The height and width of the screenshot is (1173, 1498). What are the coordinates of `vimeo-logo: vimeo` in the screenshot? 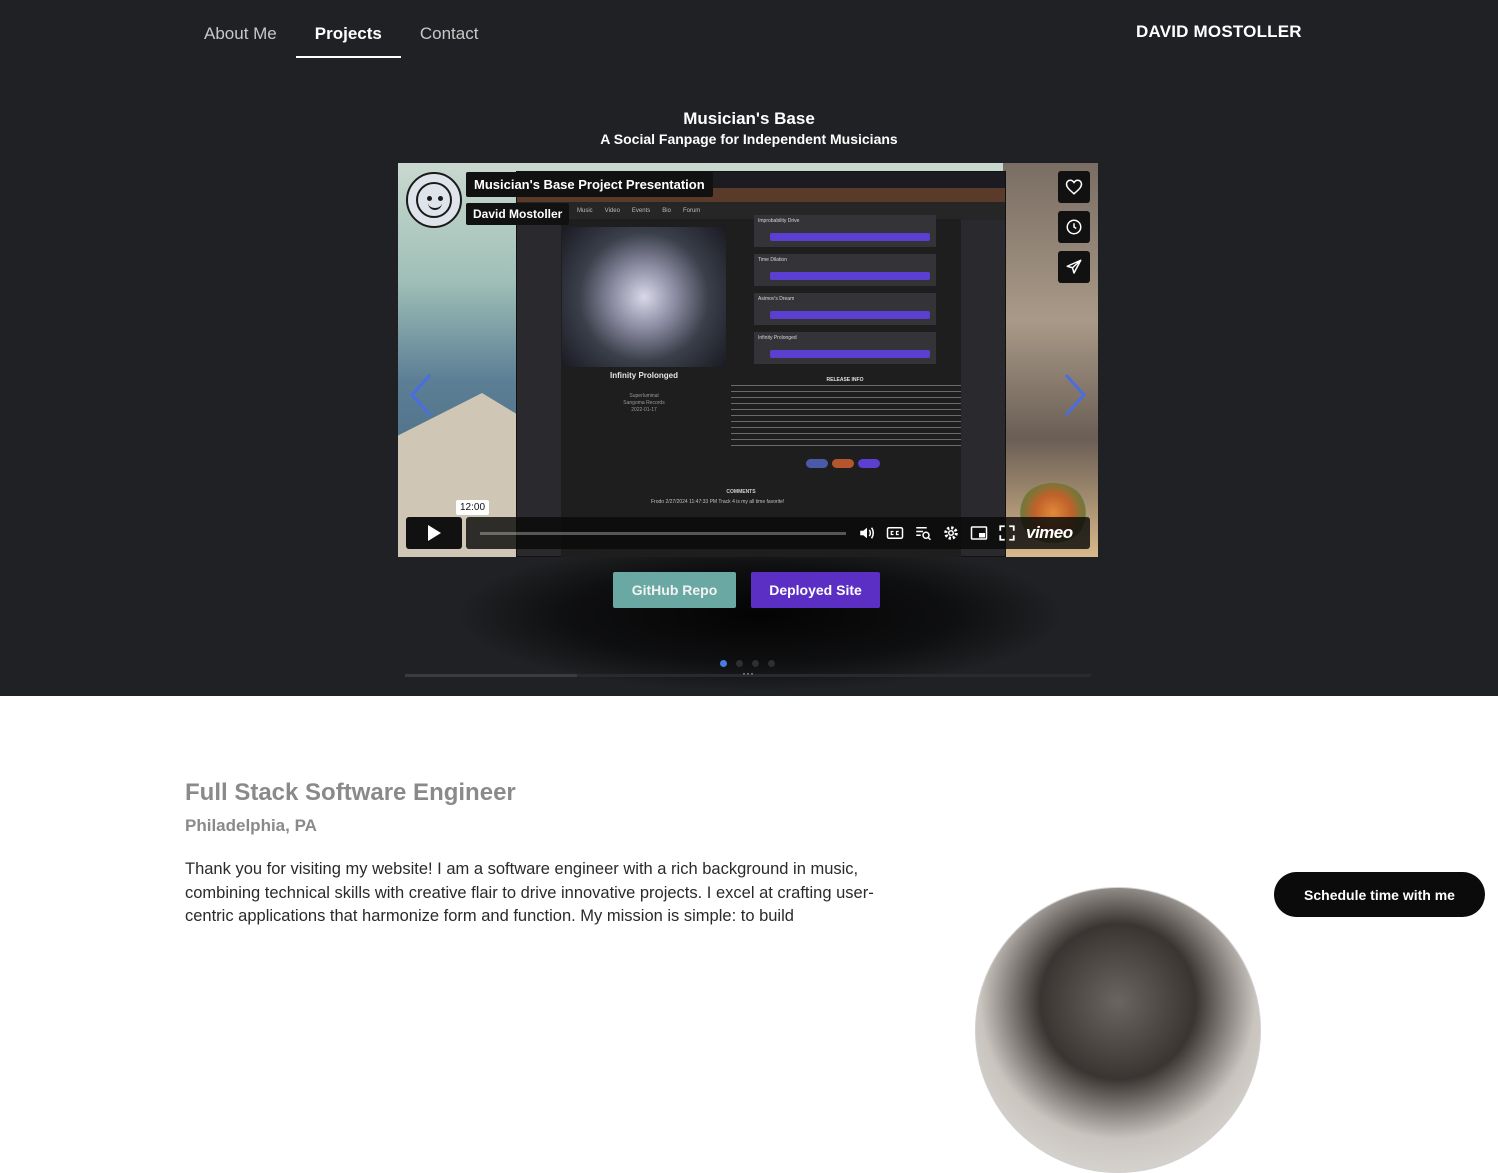 It's located at (1049, 533).